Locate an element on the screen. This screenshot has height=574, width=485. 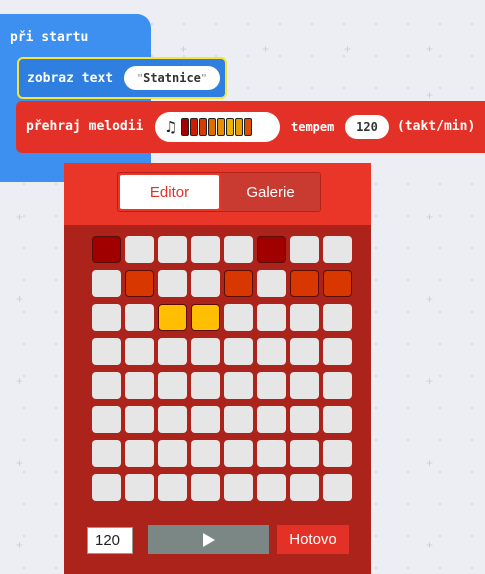
done-button: Hotovo is located at coordinates (313, 539).